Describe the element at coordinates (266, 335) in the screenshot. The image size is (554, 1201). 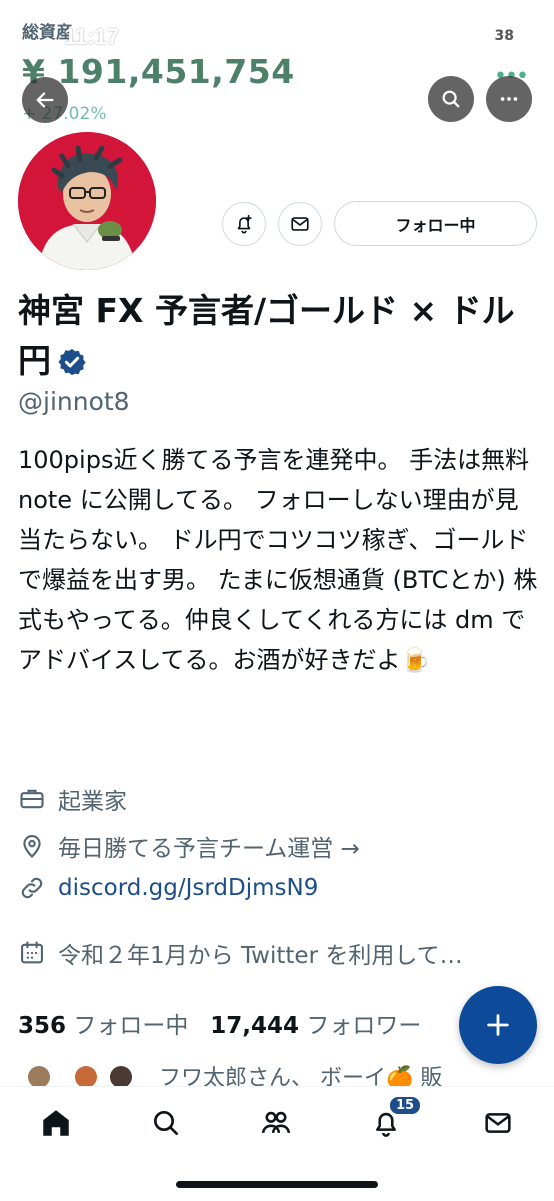
I see `display-name-text: 神宮 FX 予言者/ゴールド × ドル円` at that location.